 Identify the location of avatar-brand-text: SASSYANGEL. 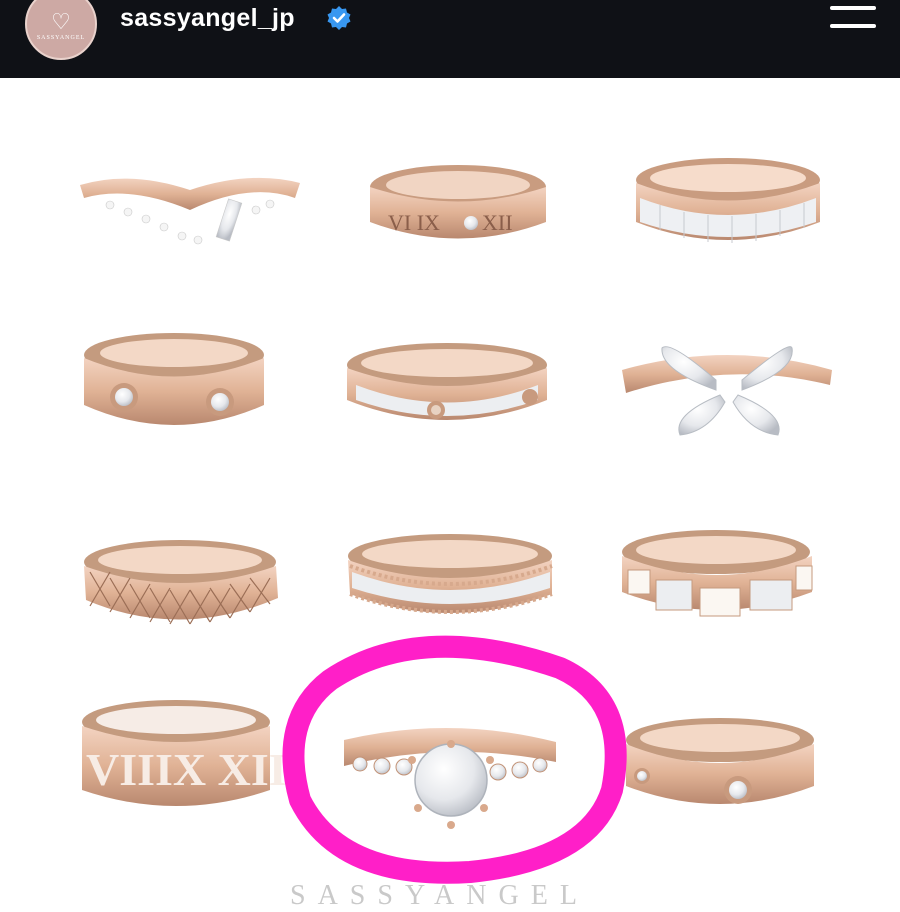
(61, 38).